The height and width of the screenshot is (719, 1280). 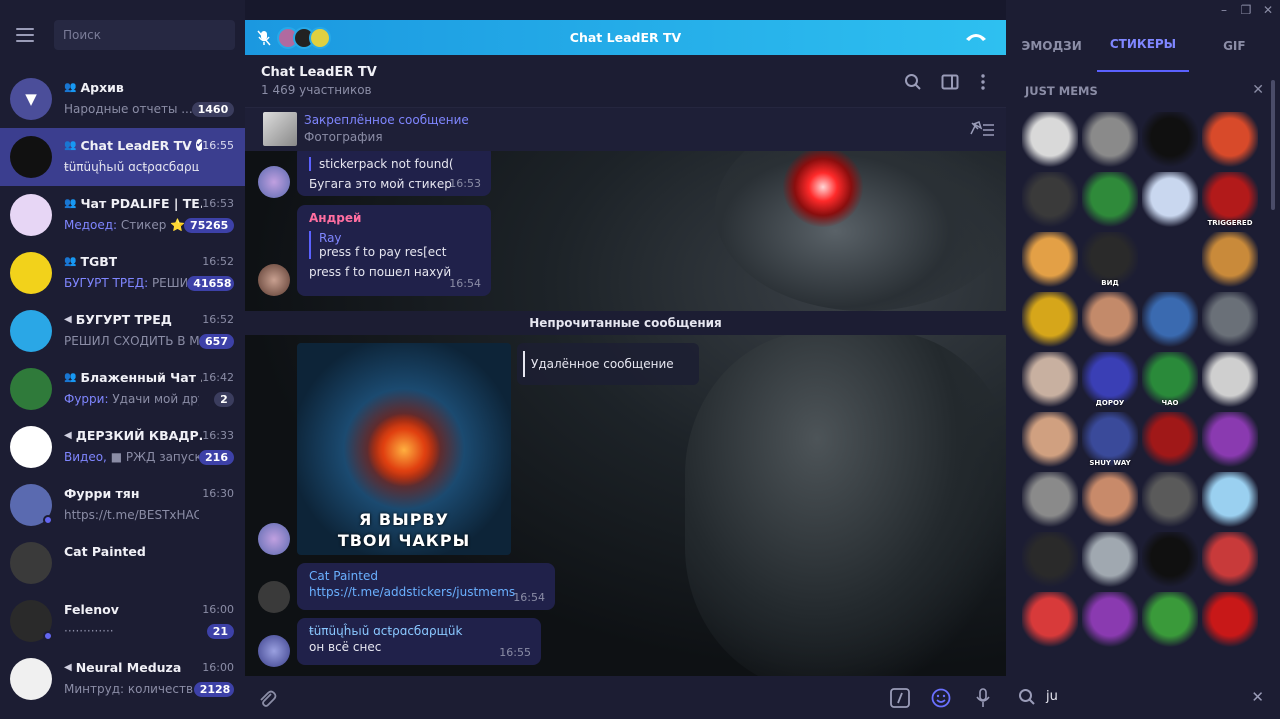 I want to click on reply-quote: Ray press f to pay res[ect, so click(x=394, y=245).